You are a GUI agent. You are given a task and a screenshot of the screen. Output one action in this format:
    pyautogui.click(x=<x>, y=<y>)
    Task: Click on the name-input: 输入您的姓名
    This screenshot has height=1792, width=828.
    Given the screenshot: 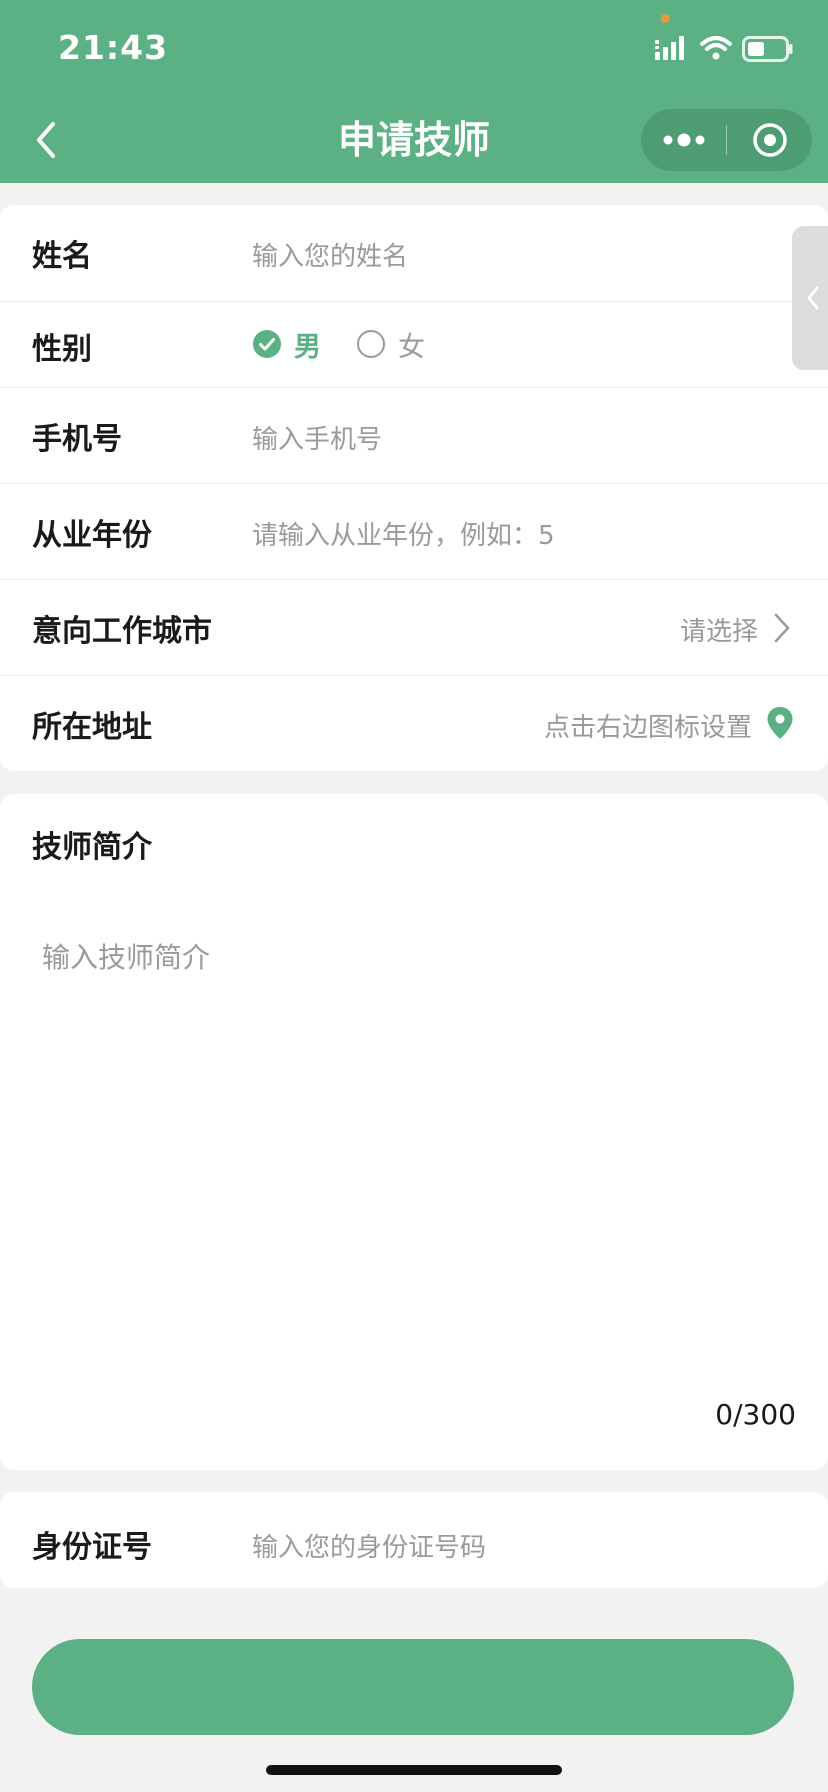 What is the action you would take?
    pyautogui.click(x=330, y=254)
    